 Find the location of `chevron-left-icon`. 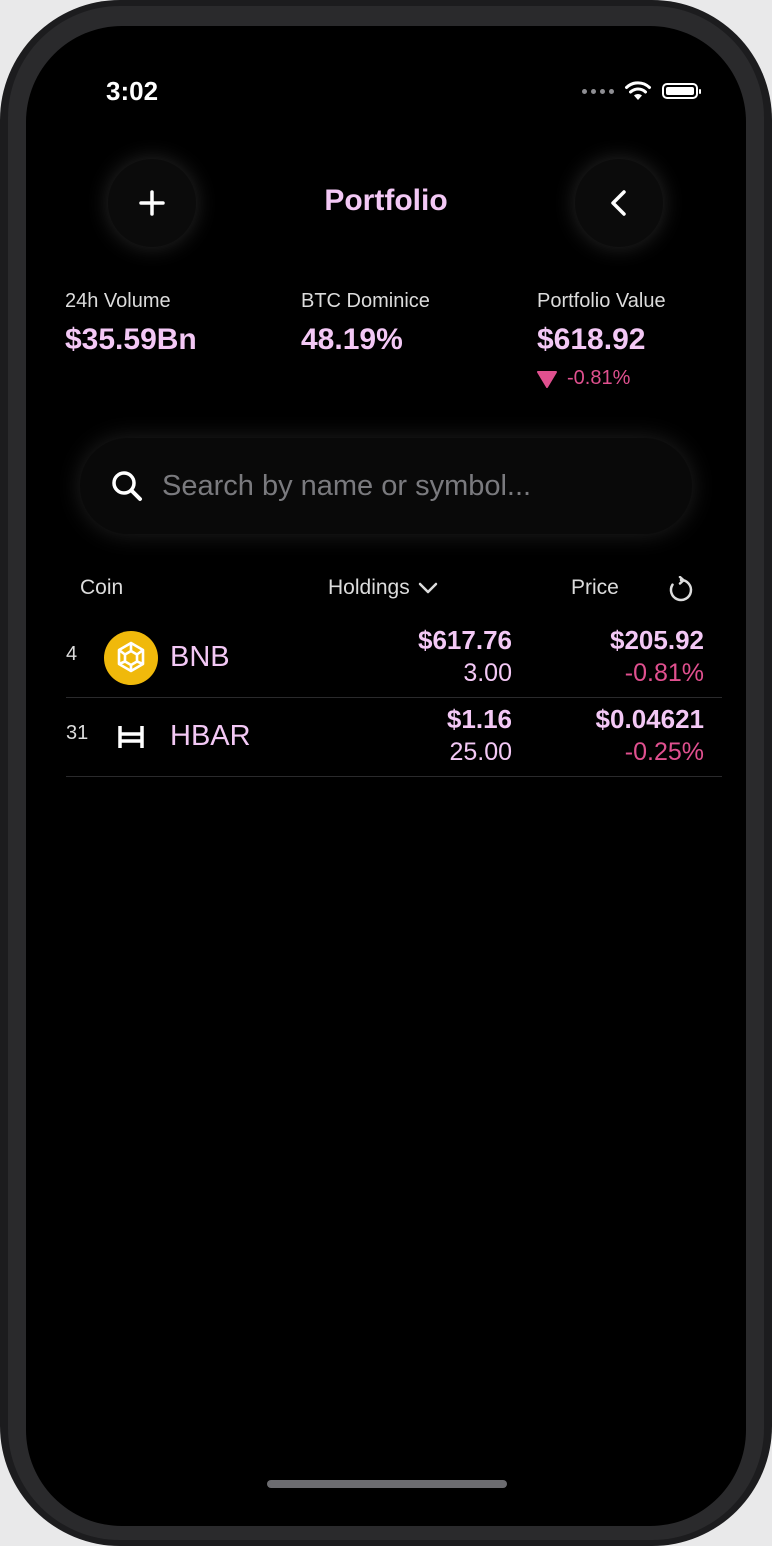

chevron-left-icon is located at coordinates (618, 203).